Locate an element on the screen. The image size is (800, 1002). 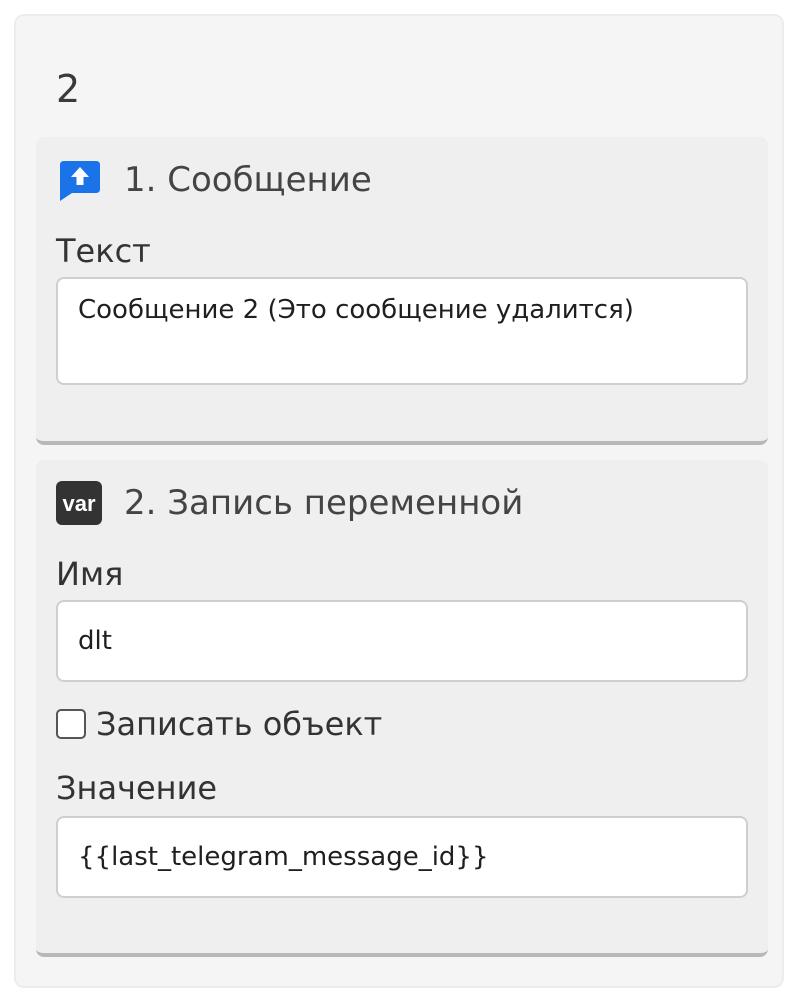
text-field-label: Текст is located at coordinates (103, 251).